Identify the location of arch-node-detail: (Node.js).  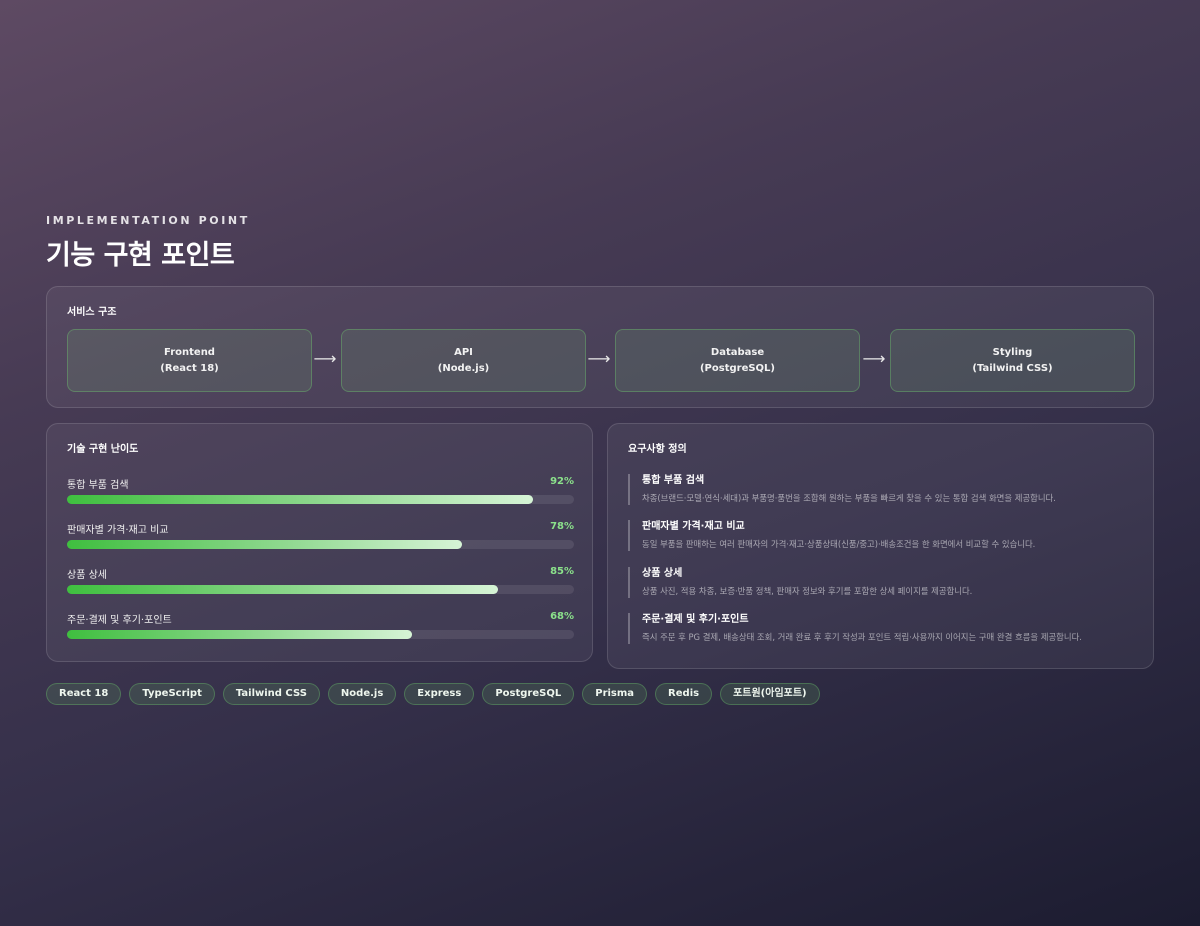
(463, 368).